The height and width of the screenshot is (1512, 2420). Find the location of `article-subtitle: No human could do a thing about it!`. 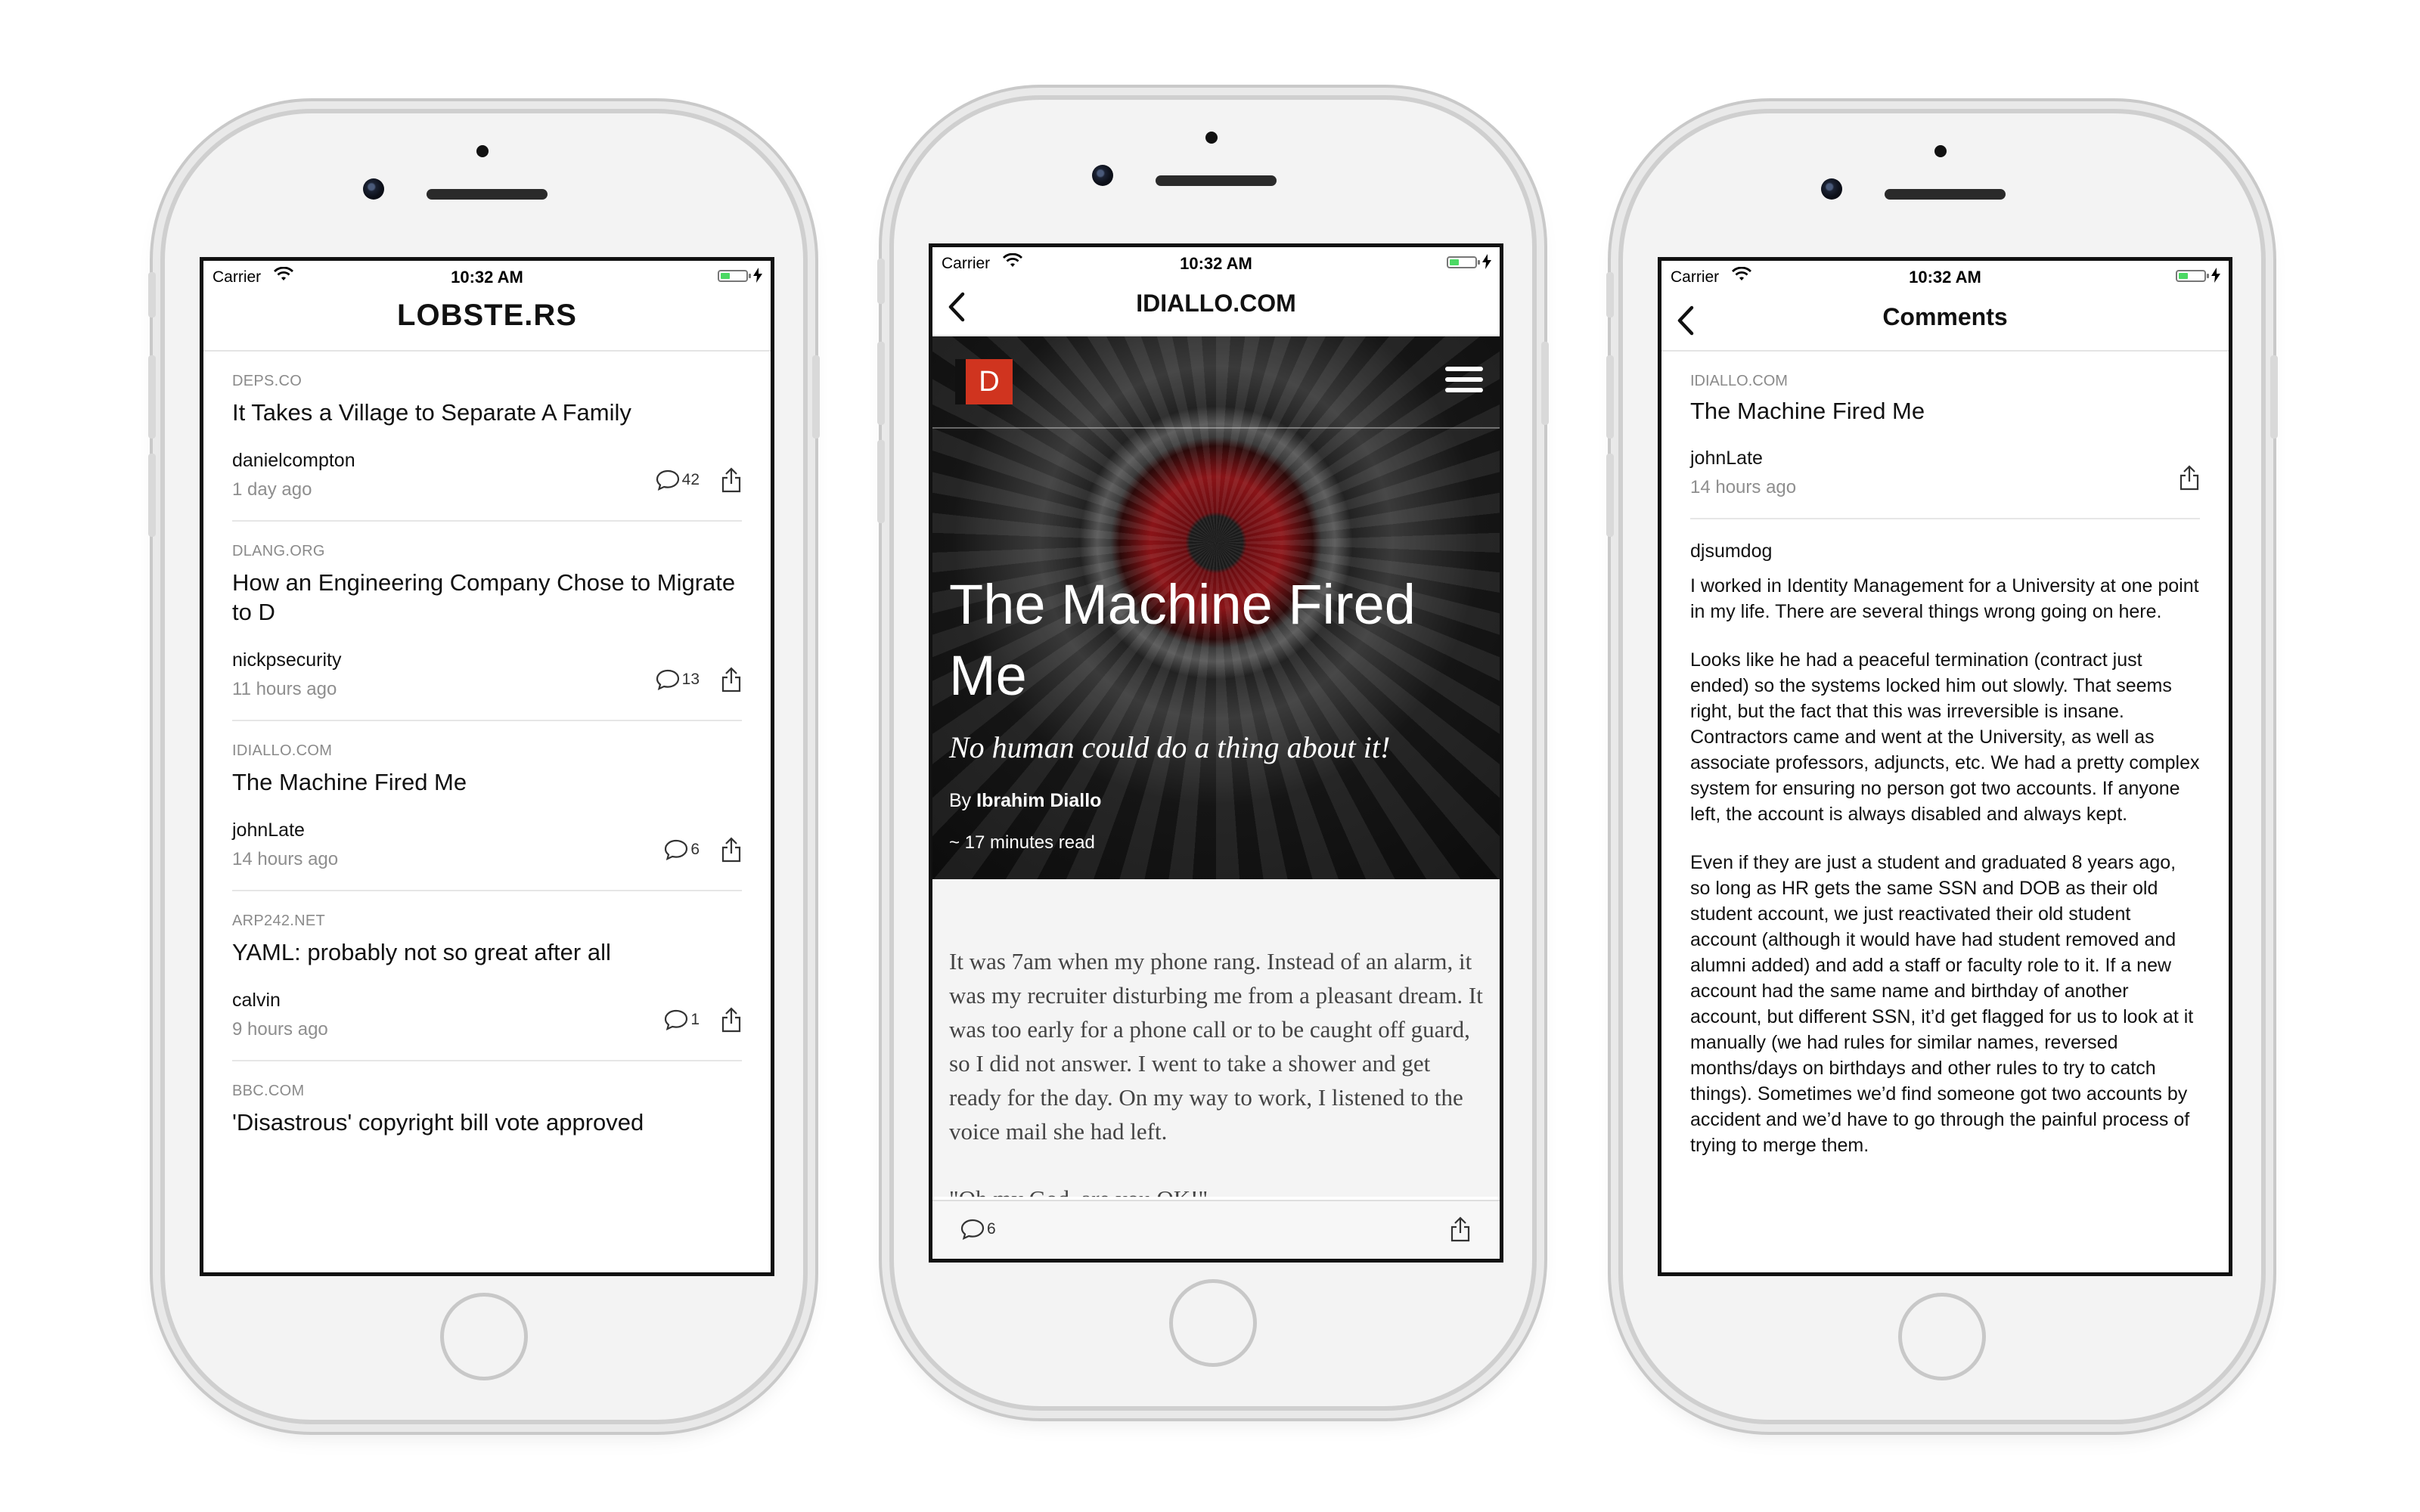

article-subtitle: No human could do a thing about it! is located at coordinates (1170, 747).